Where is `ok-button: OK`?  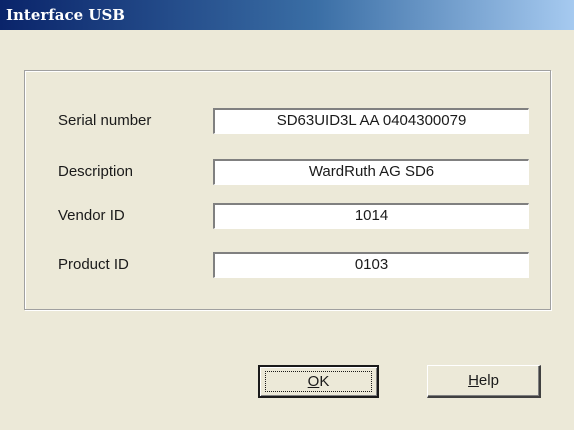 ok-button: OK is located at coordinates (318, 381).